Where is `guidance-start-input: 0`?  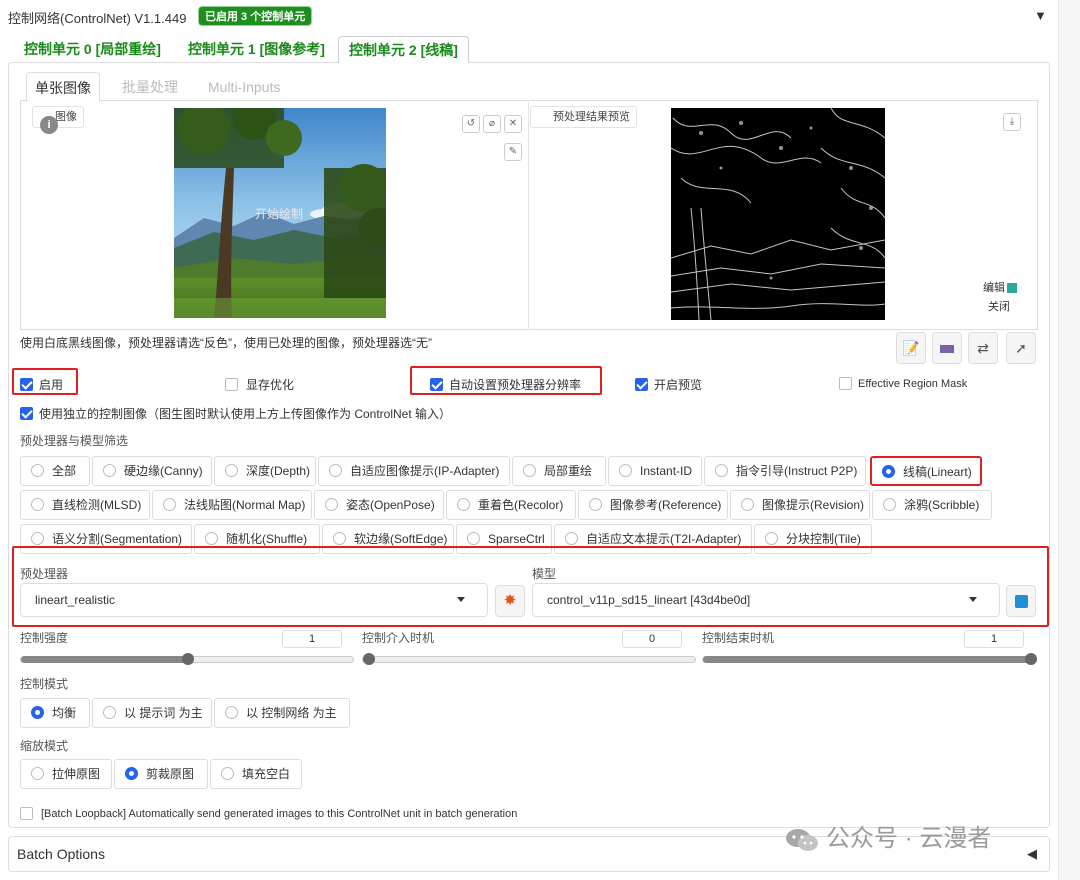
guidance-start-input: 0 is located at coordinates (652, 639).